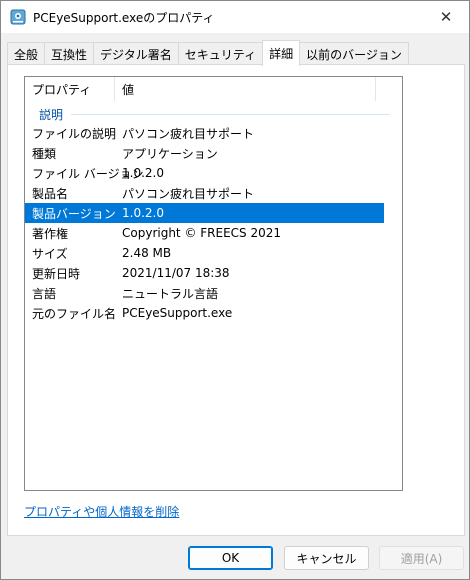  I want to click on property-name: 言語, so click(44, 293).